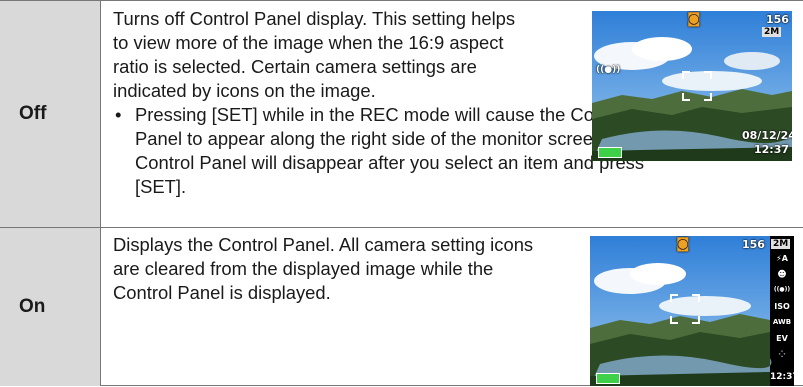  What do you see at coordinates (782, 358) in the screenshot?
I see `more-icon: ⁘` at bounding box center [782, 358].